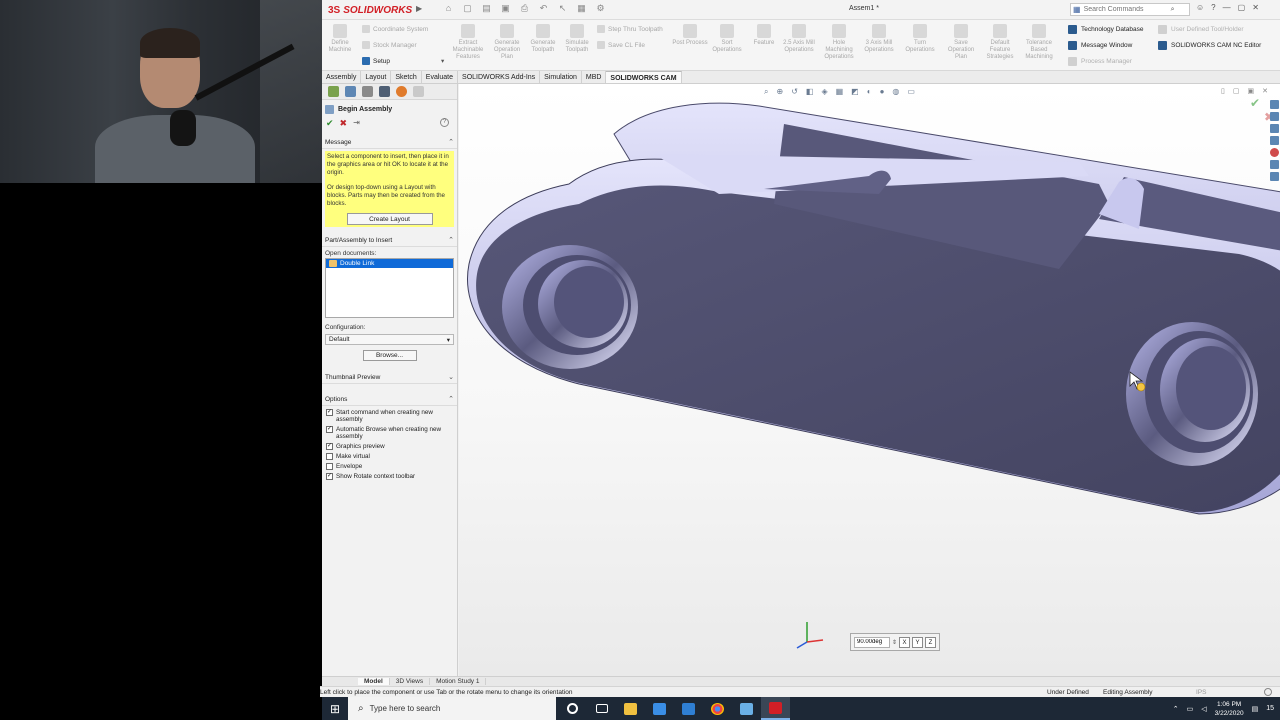  What do you see at coordinates (746, 708) in the screenshot?
I see `remote-desktop-icon` at bounding box center [746, 708].